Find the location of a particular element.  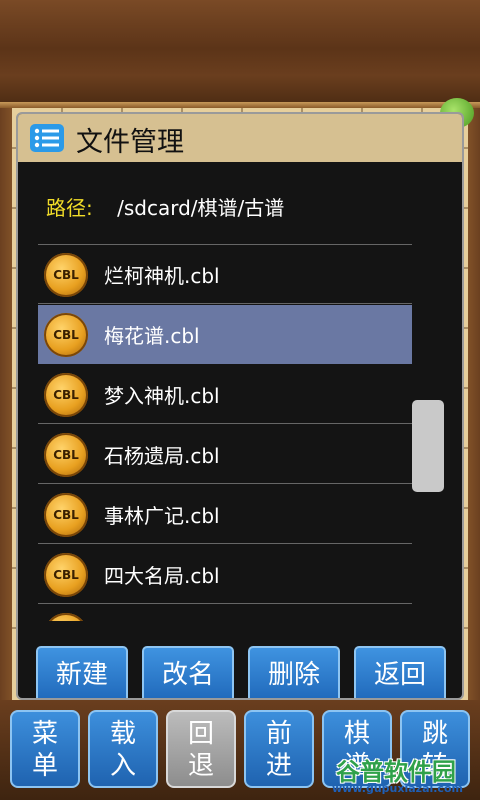

file-name: 石杨遗局.cbl is located at coordinates (162, 456).